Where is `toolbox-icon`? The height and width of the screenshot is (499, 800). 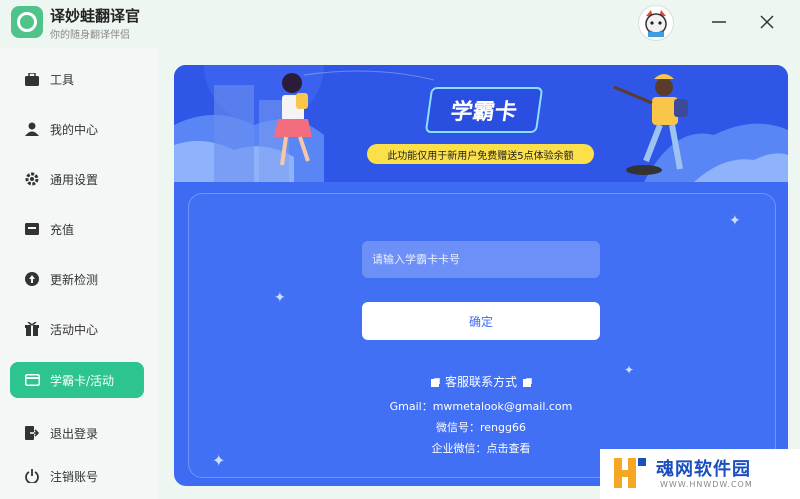
toolbox-icon is located at coordinates (32, 79).